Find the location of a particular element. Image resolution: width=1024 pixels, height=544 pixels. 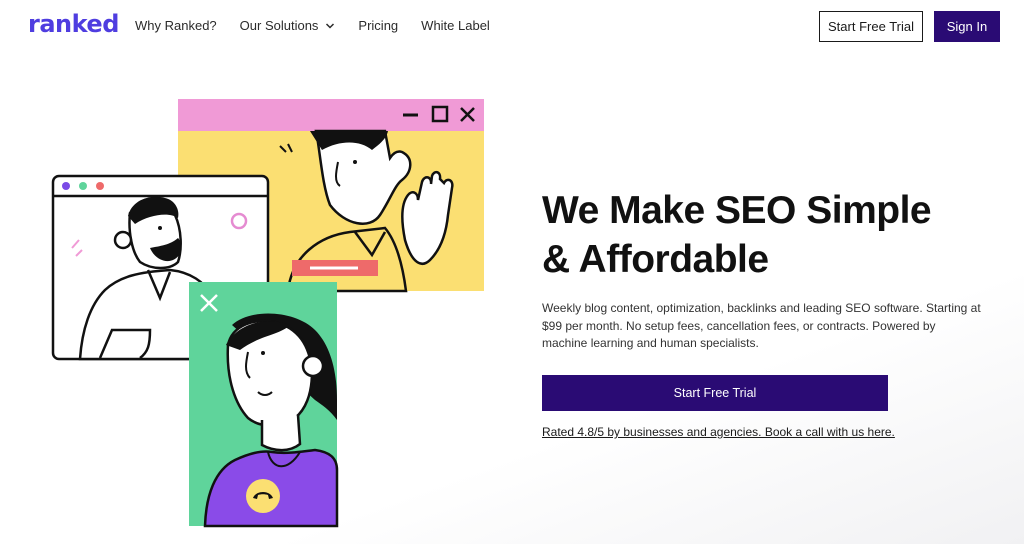

green-video-window is located at coordinates (264, 405).